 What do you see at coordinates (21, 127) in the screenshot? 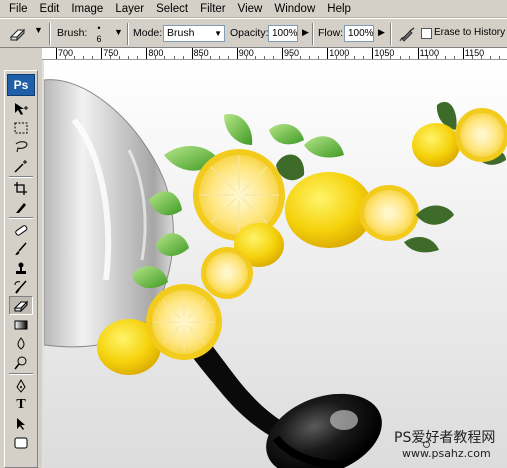
I see `marquee-tool-icon` at bounding box center [21, 127].